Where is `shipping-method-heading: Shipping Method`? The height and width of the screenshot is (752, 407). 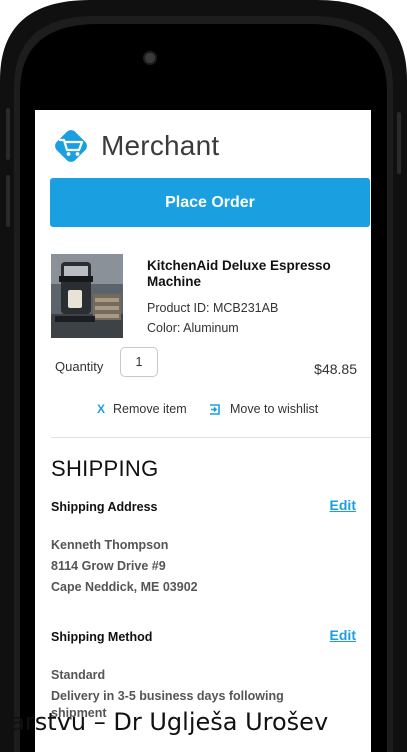
shipping-method-heading: Shipping Method is located at coordinates (102, 637).